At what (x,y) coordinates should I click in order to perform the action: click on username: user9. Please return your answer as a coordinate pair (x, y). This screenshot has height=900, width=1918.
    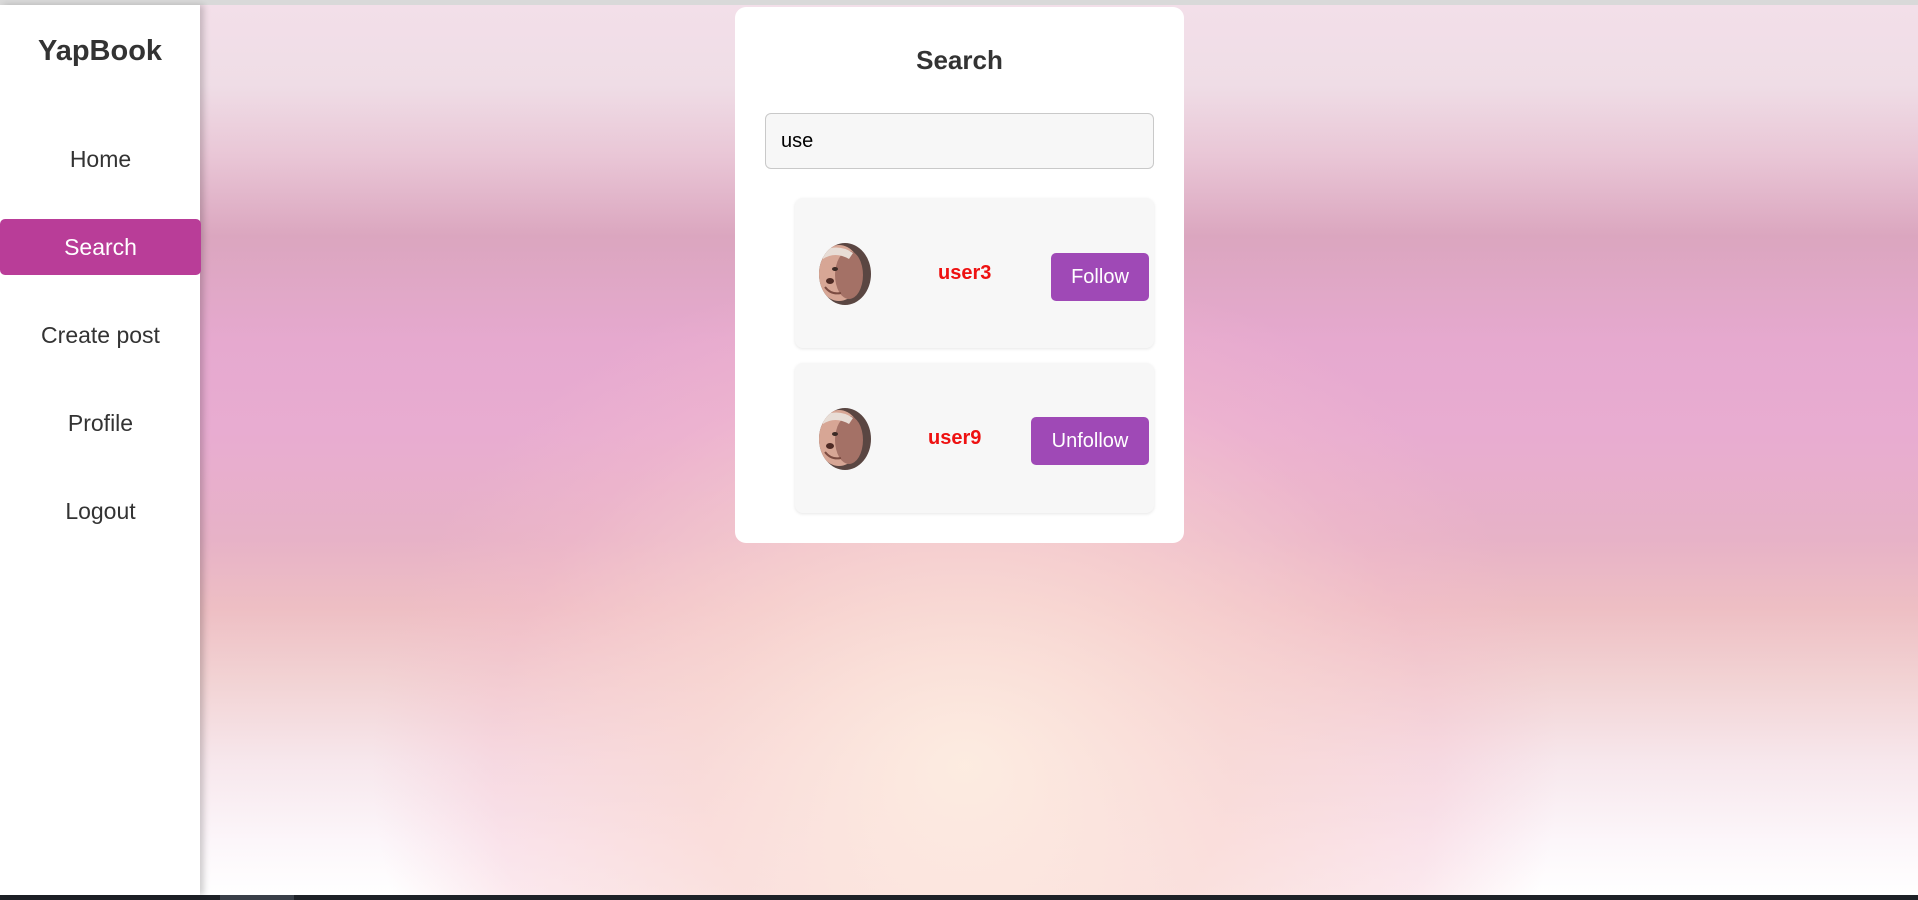
    Looking at the image, I should click on (954, 438).